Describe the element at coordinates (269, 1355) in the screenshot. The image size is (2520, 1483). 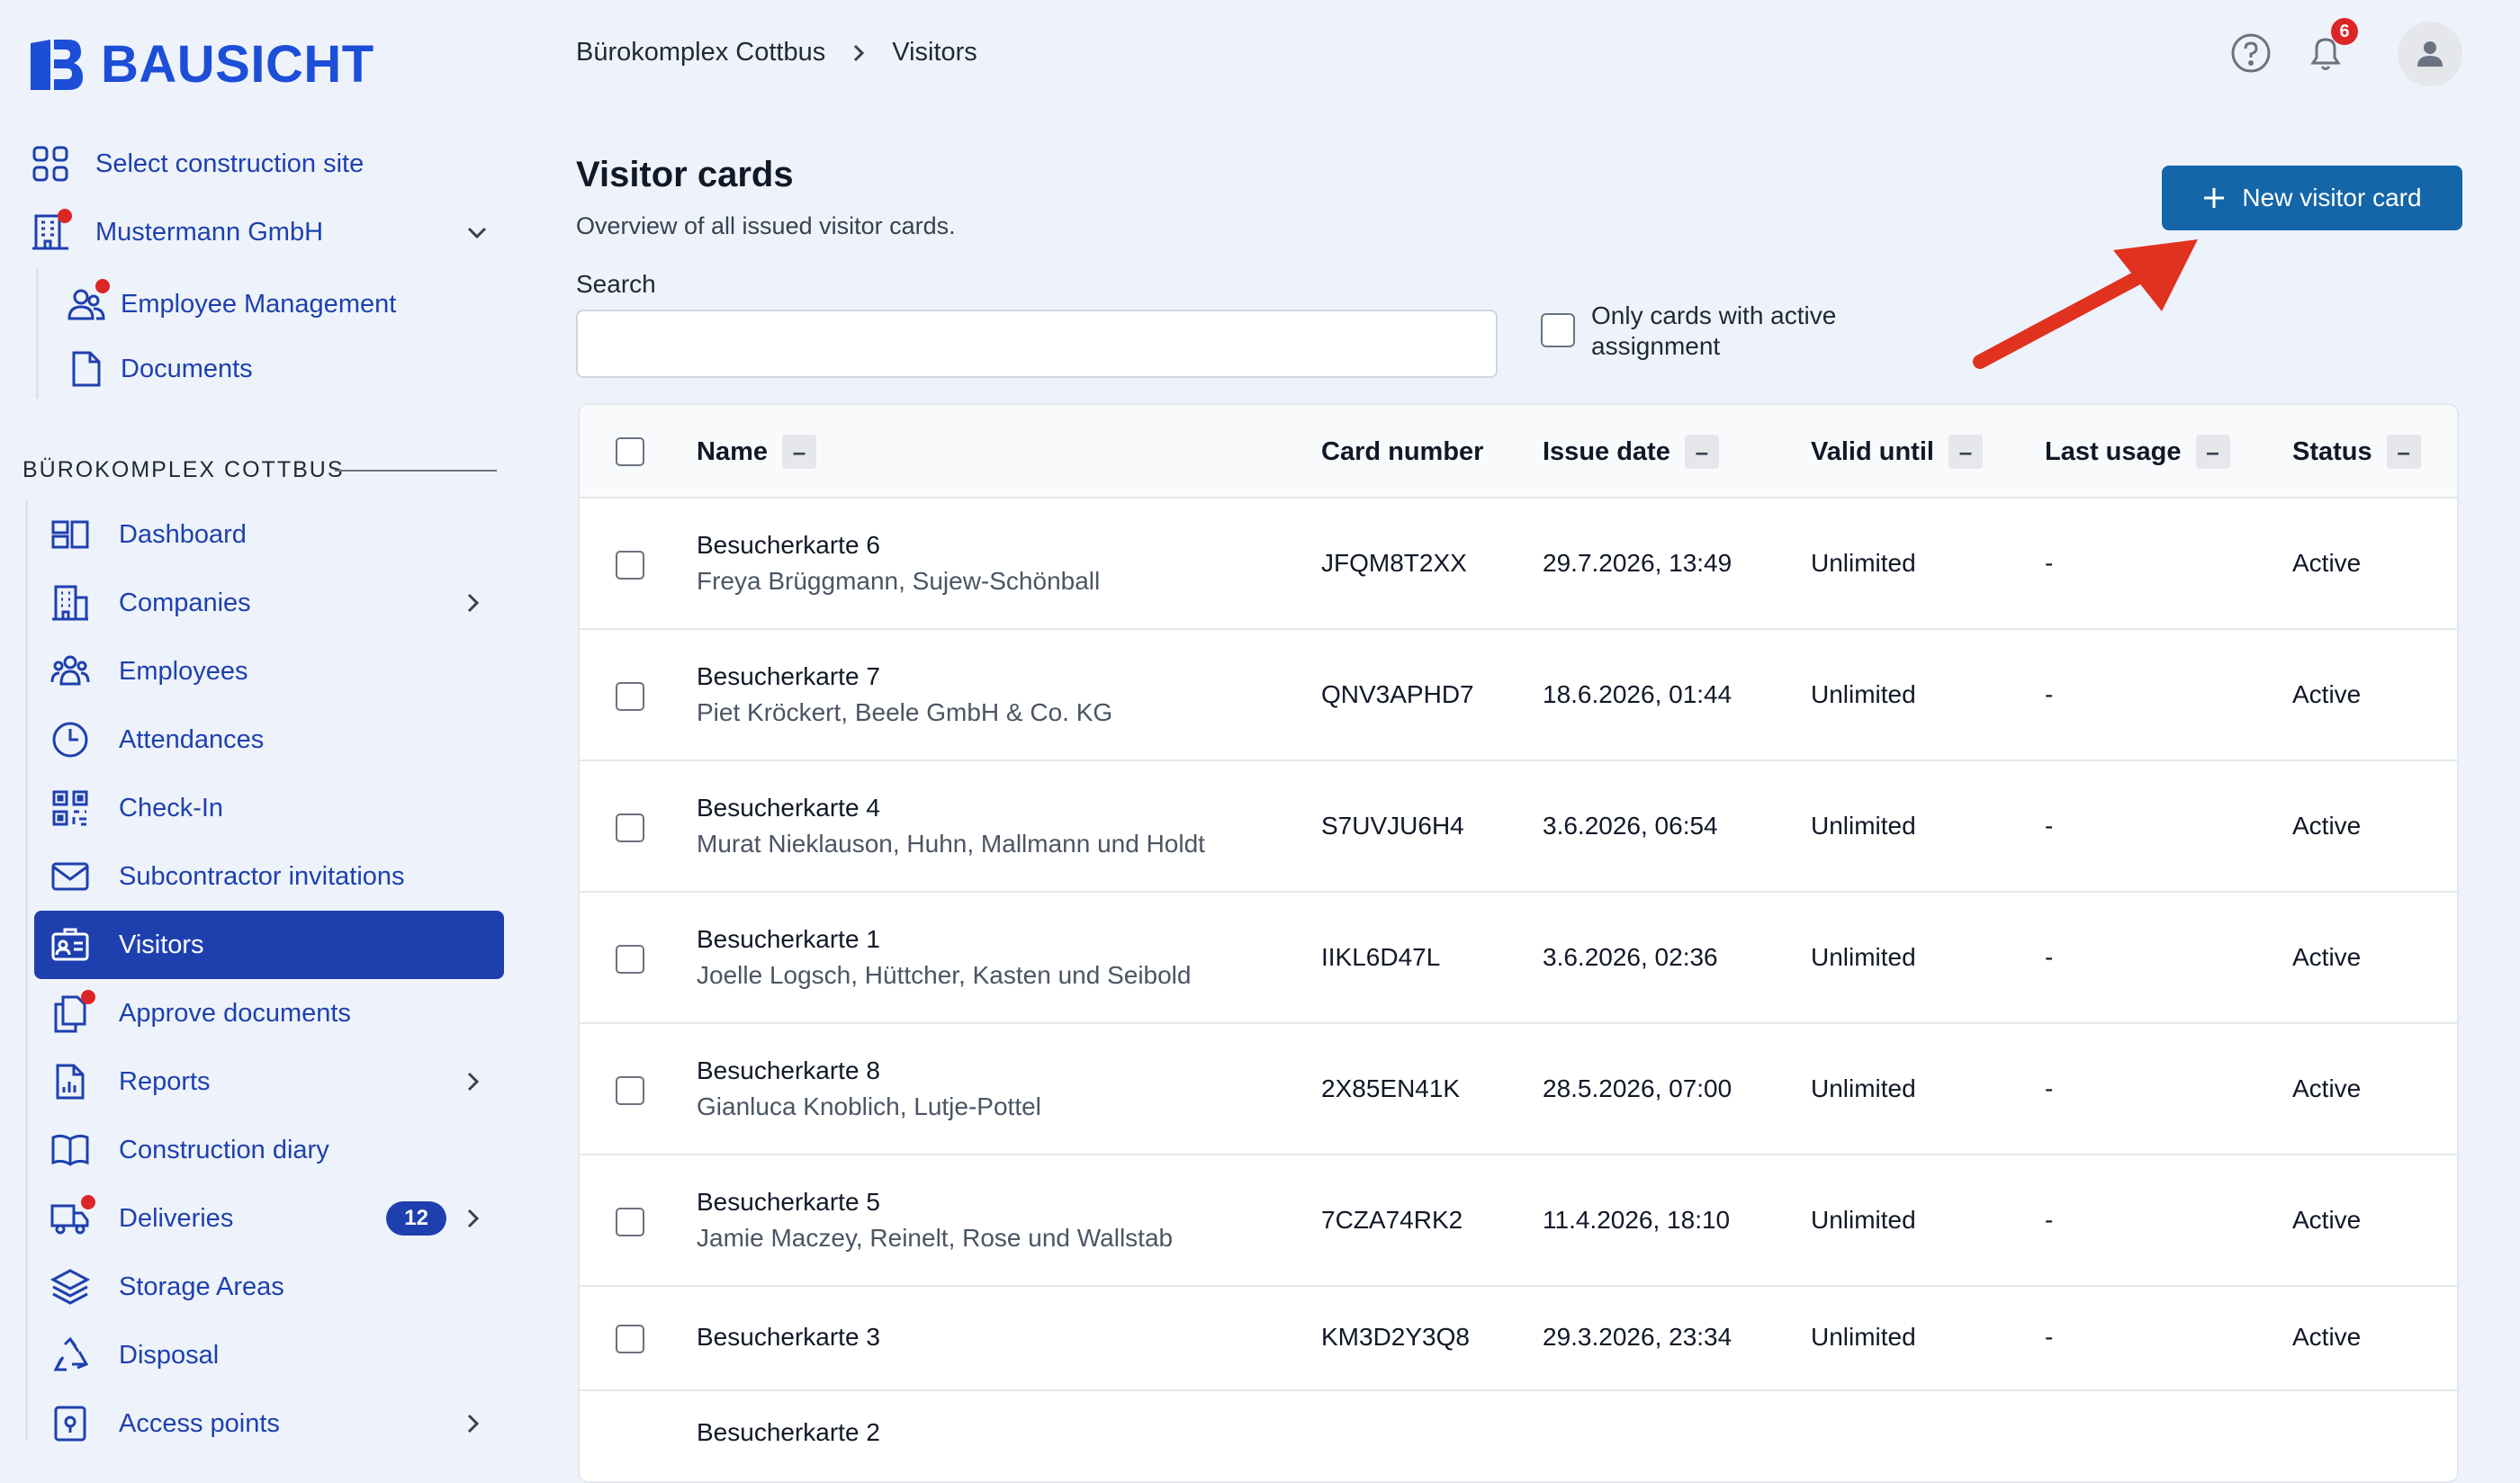
I see `sidebar-item-disposal: Disposal` at that location.